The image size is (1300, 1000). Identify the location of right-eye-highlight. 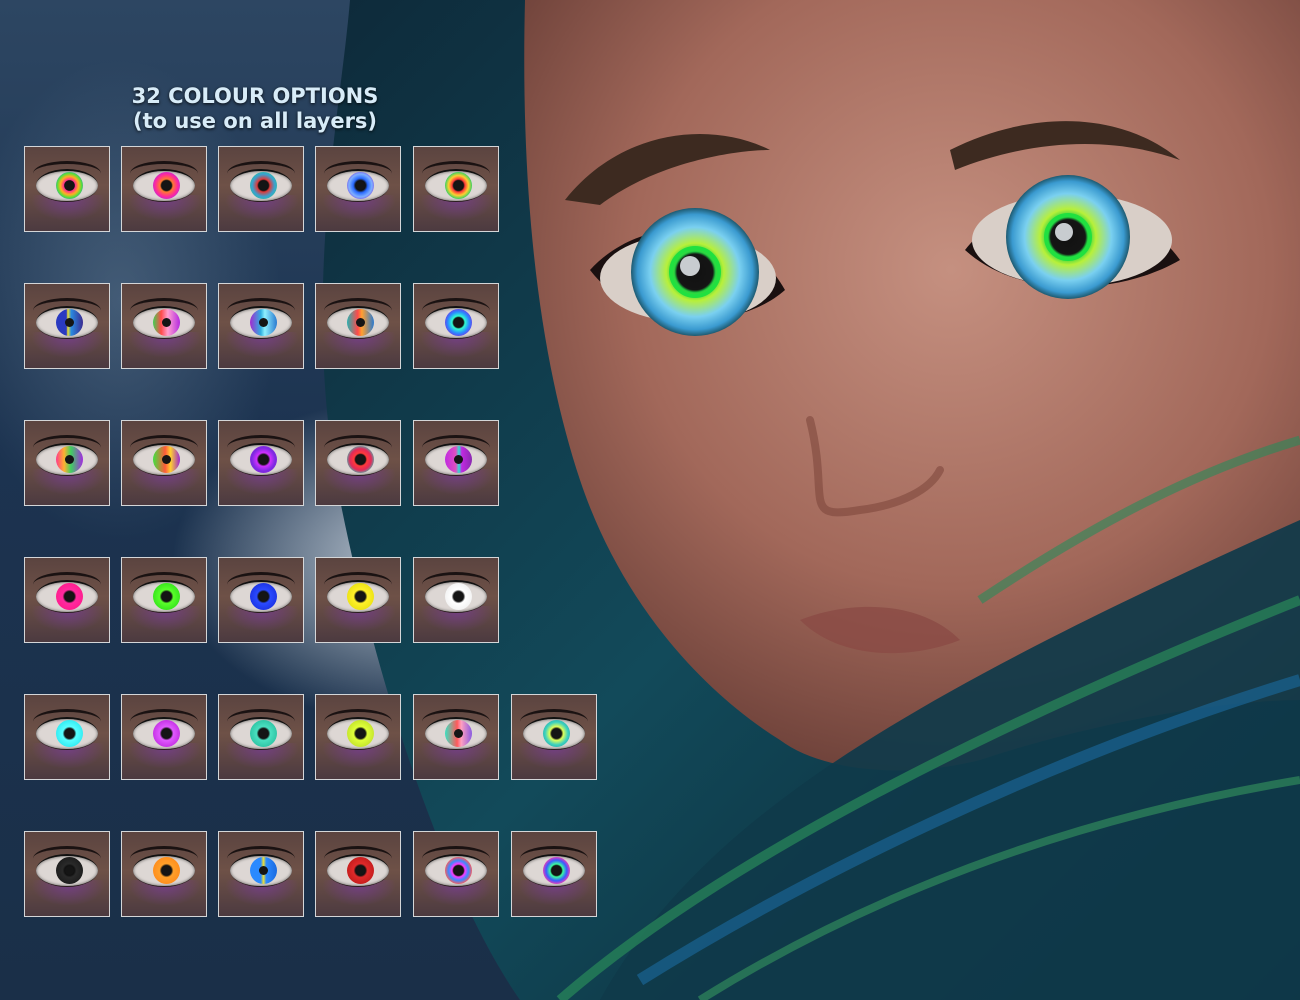
(1064, 232).